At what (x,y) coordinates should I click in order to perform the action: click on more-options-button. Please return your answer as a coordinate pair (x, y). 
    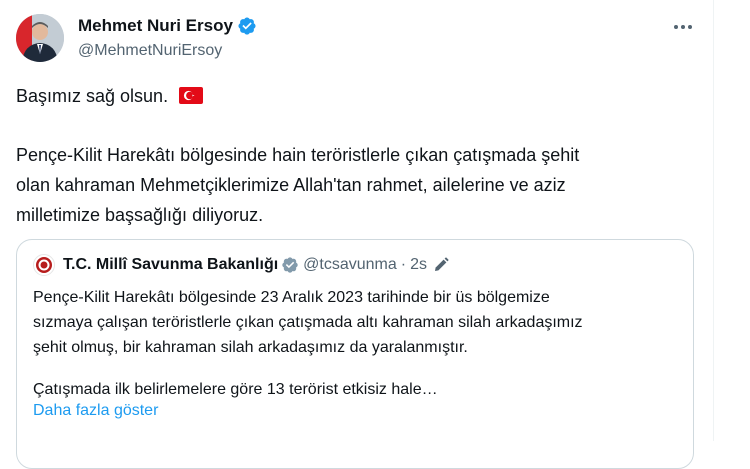
    Looking at the image, I should click on (683, 27).